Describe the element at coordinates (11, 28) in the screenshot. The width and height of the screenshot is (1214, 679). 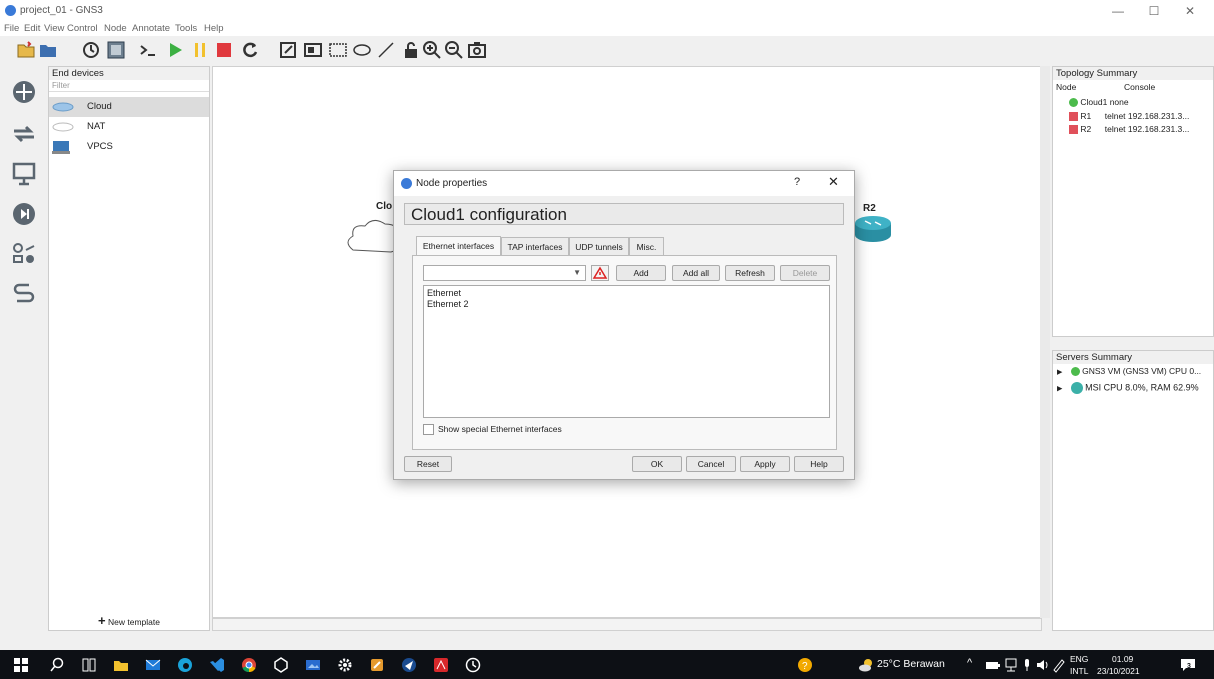
I see `menu-file: File` at that location.